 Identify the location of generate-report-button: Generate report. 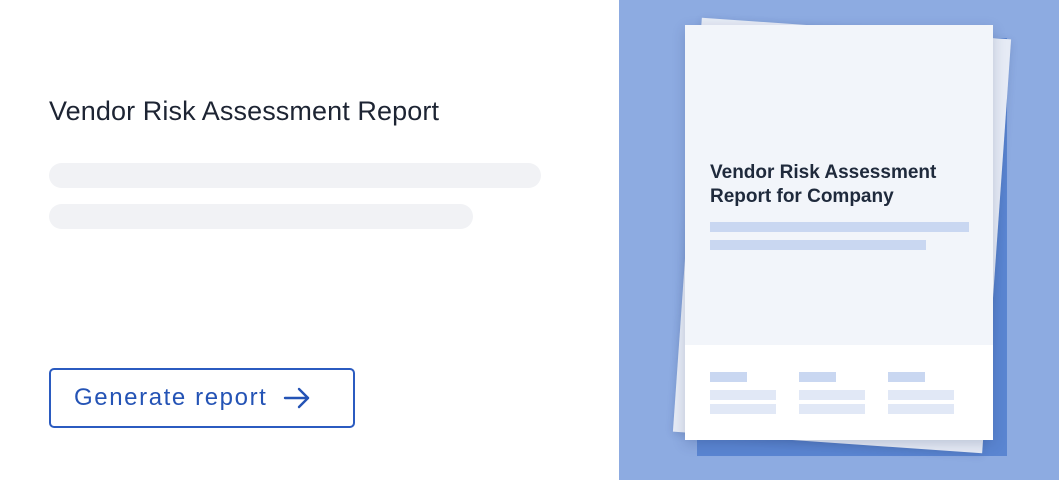
(202, 398).